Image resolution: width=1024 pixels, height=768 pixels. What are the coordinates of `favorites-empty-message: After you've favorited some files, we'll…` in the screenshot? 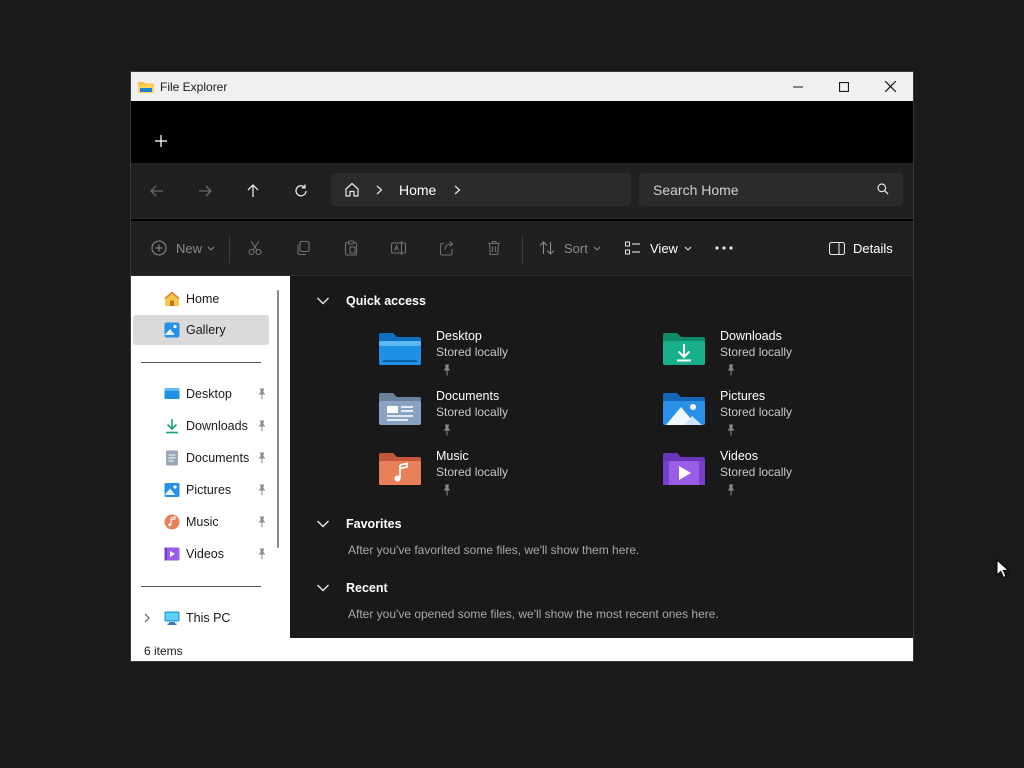 It's located at (494, 550).